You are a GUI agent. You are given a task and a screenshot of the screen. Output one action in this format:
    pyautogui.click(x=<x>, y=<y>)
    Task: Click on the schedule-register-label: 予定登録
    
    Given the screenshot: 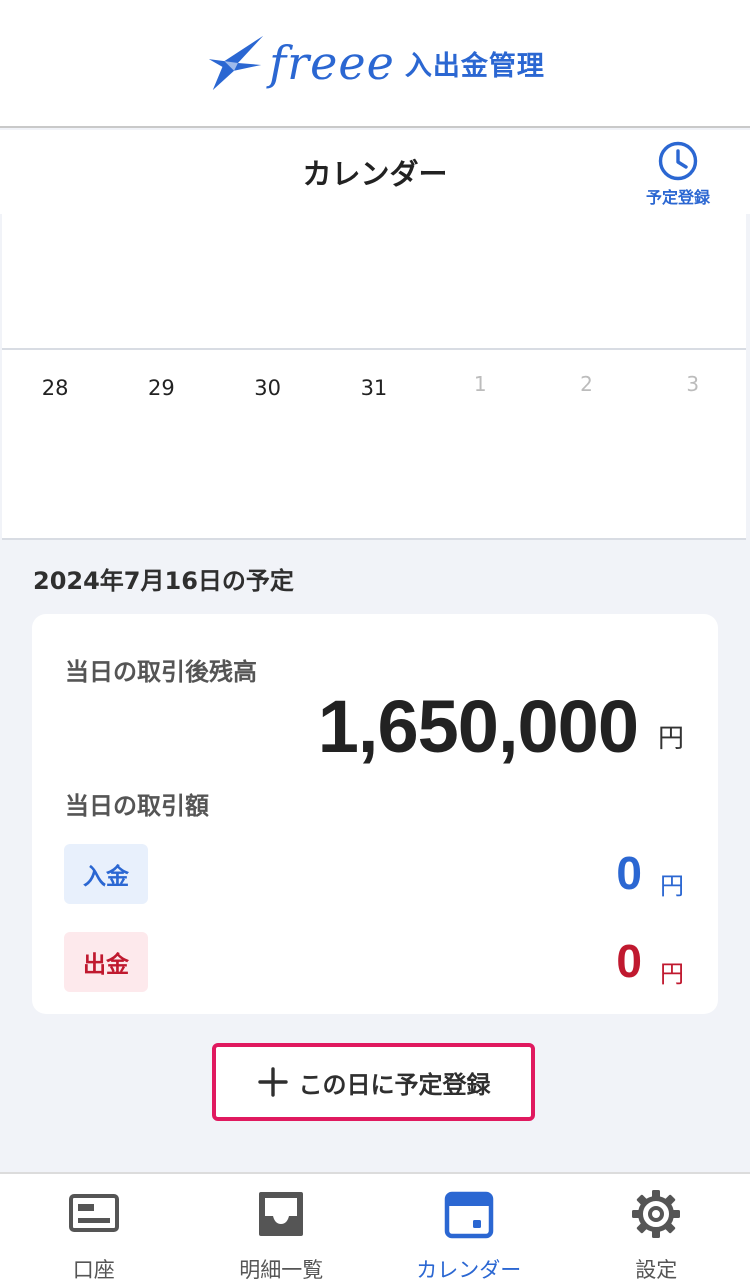 What is the action you would take?
    pyautogui.click(x=677, y=197)
    